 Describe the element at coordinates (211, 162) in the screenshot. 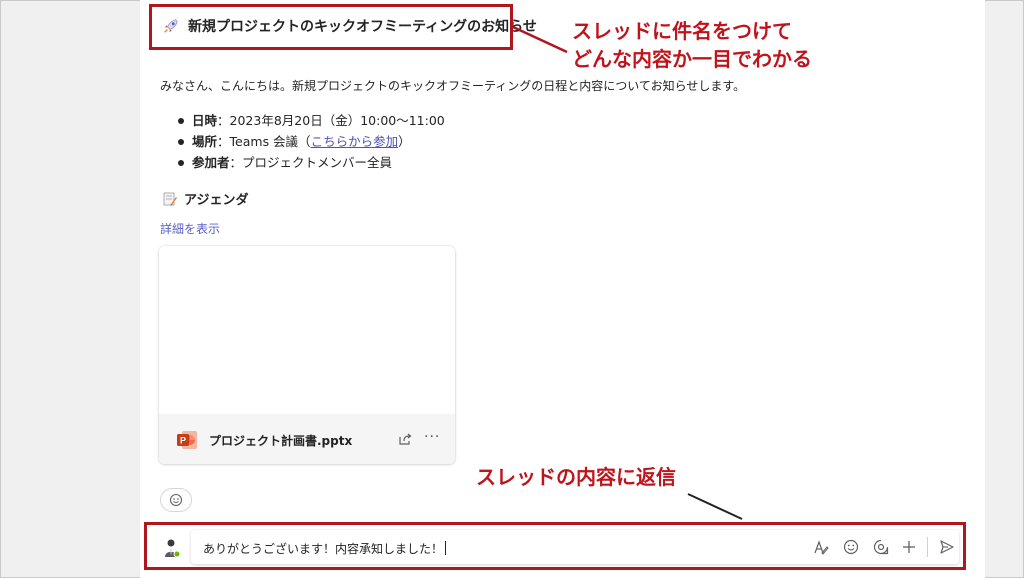

I see `detail-label: 参加者` at that location.